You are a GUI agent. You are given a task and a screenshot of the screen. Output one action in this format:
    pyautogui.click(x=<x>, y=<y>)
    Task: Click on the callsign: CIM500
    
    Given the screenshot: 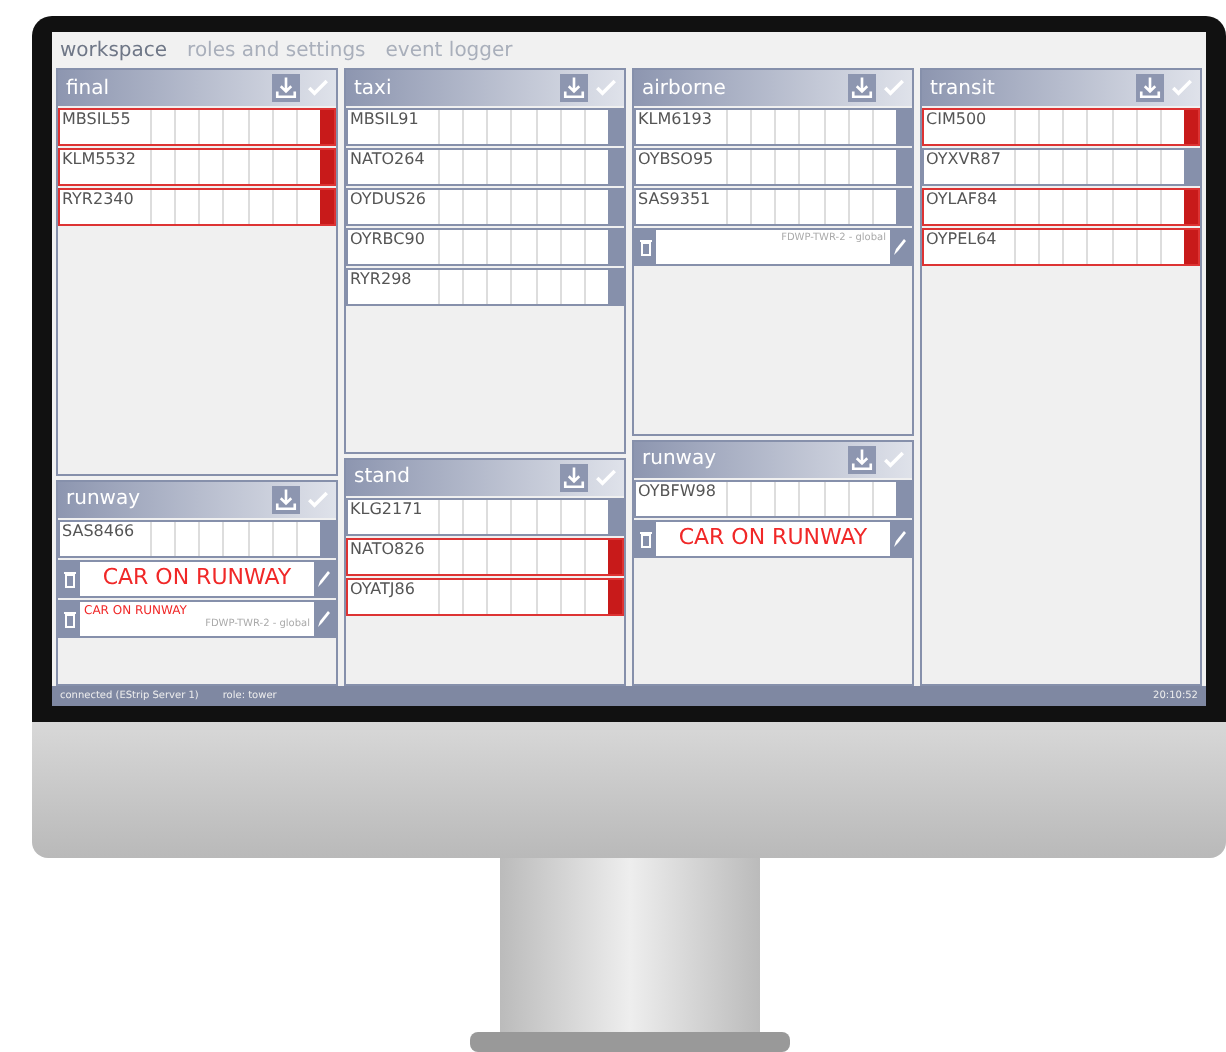 What is the action you would take?
    pyautogui.click(x=956, y=121)
    